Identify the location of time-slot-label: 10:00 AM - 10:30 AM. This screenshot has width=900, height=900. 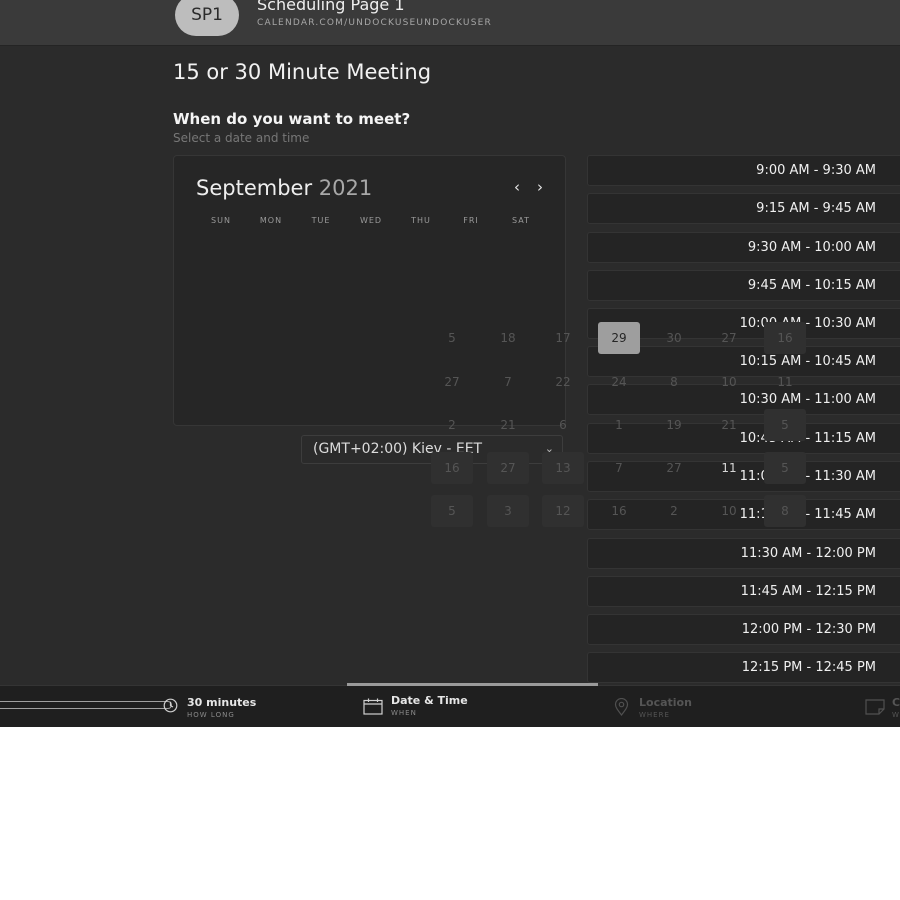
(807, 323).